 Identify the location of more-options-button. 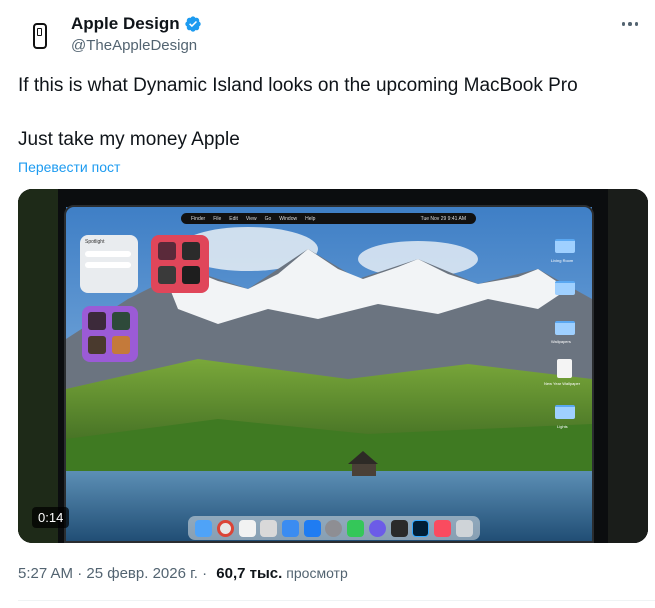
(630, 24).